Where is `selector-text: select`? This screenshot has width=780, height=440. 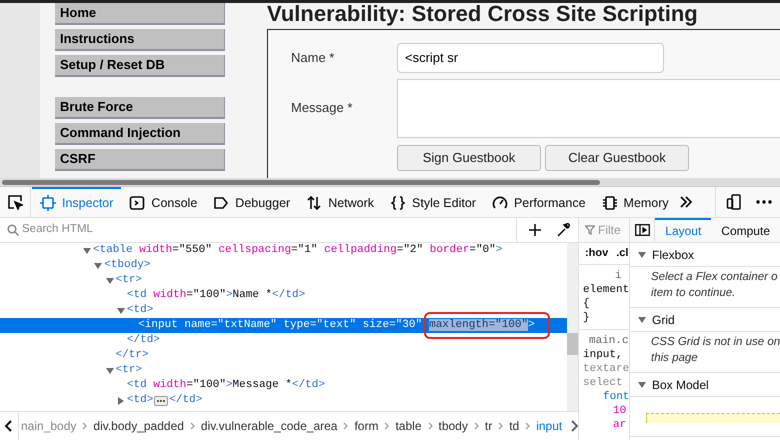 selector-text: select is located at coordinates (603, 383).